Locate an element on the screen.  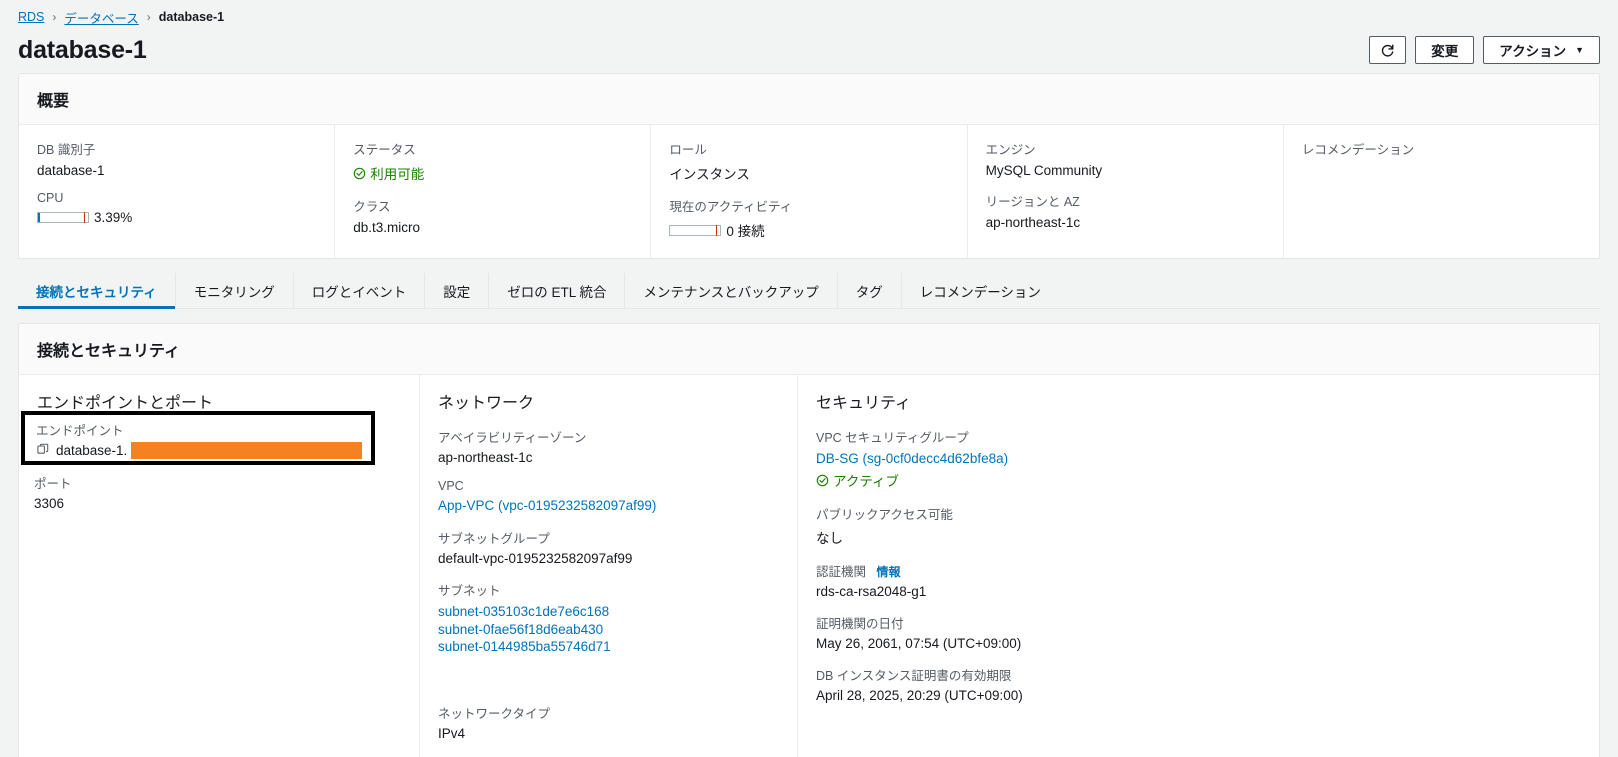
refresh-button is located at coordinates (1388, 50).